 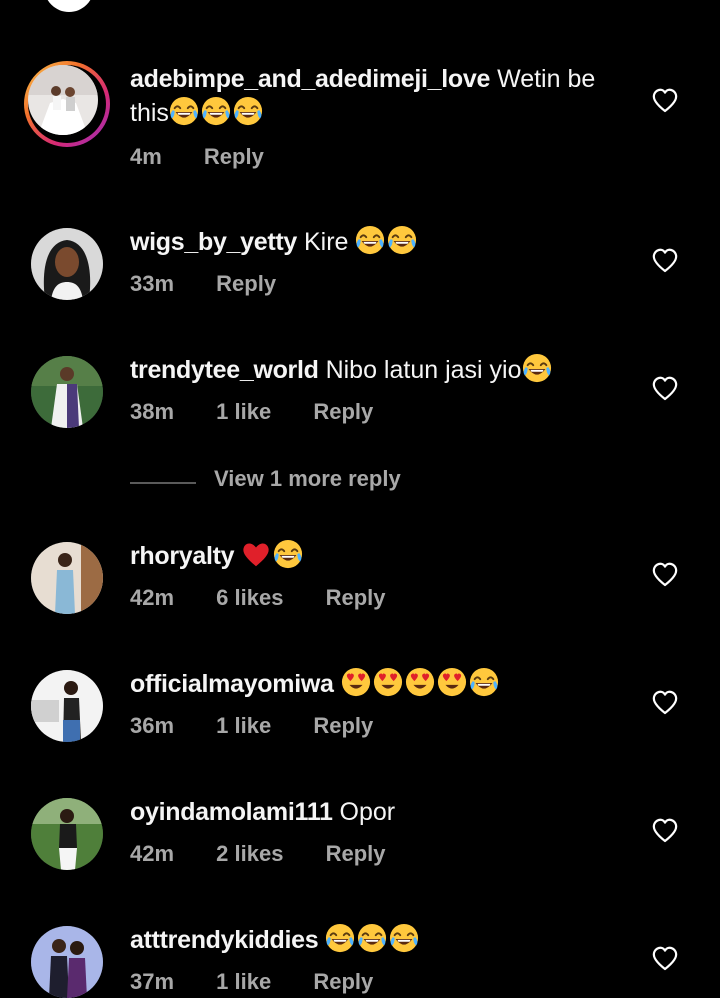 What do you see at coordinates (307, 479) in the screenshot?
I see `view-more-replies-label: View 1 more reply` at bounding box center [307, 479].